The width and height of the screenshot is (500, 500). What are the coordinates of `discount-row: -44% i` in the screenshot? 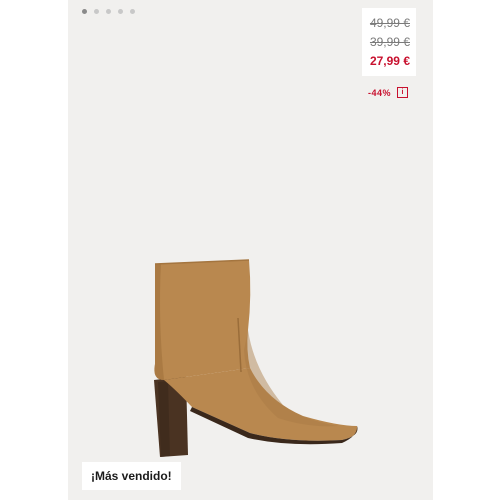 It's located at (388, 92).